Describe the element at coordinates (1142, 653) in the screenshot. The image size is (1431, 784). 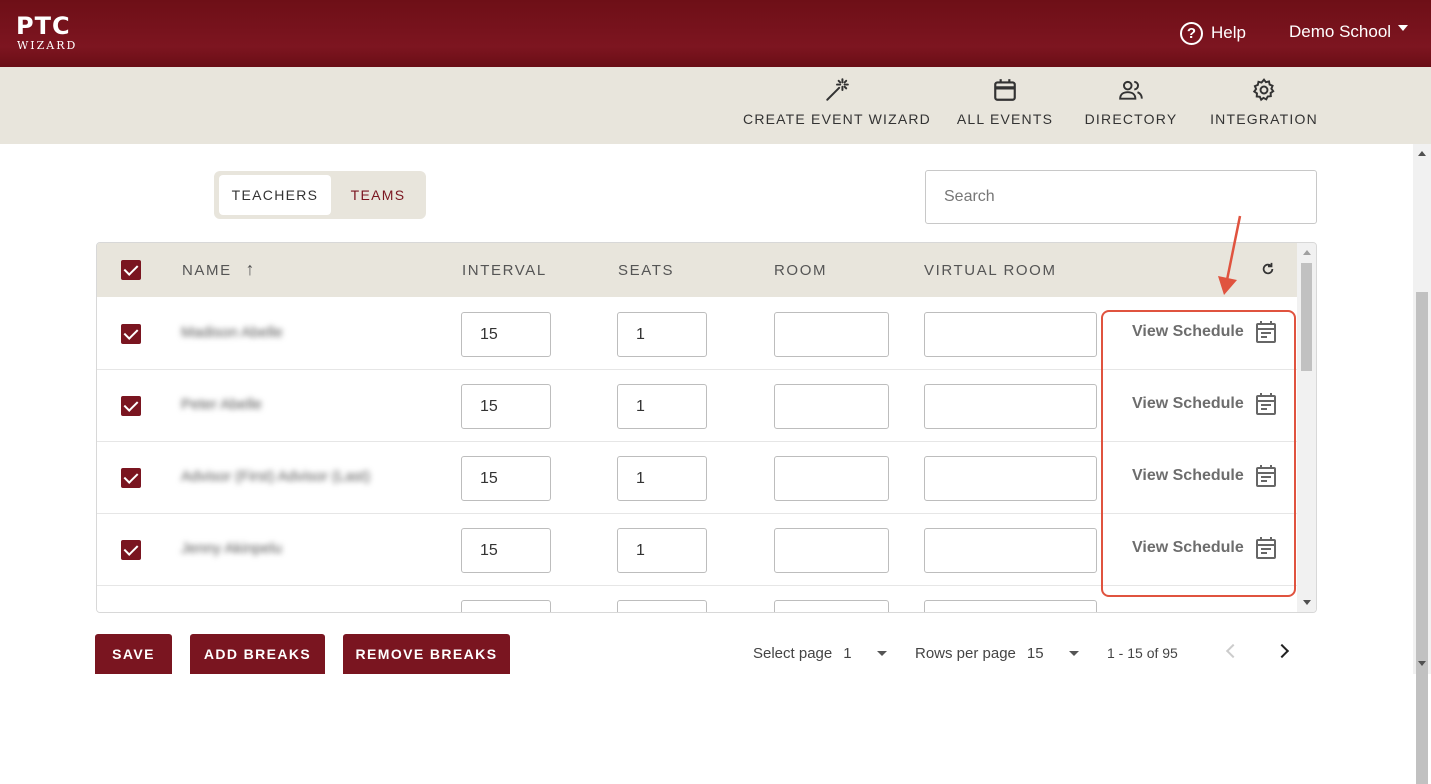
I see `page-range: 1 - 15 of 95` at that location.